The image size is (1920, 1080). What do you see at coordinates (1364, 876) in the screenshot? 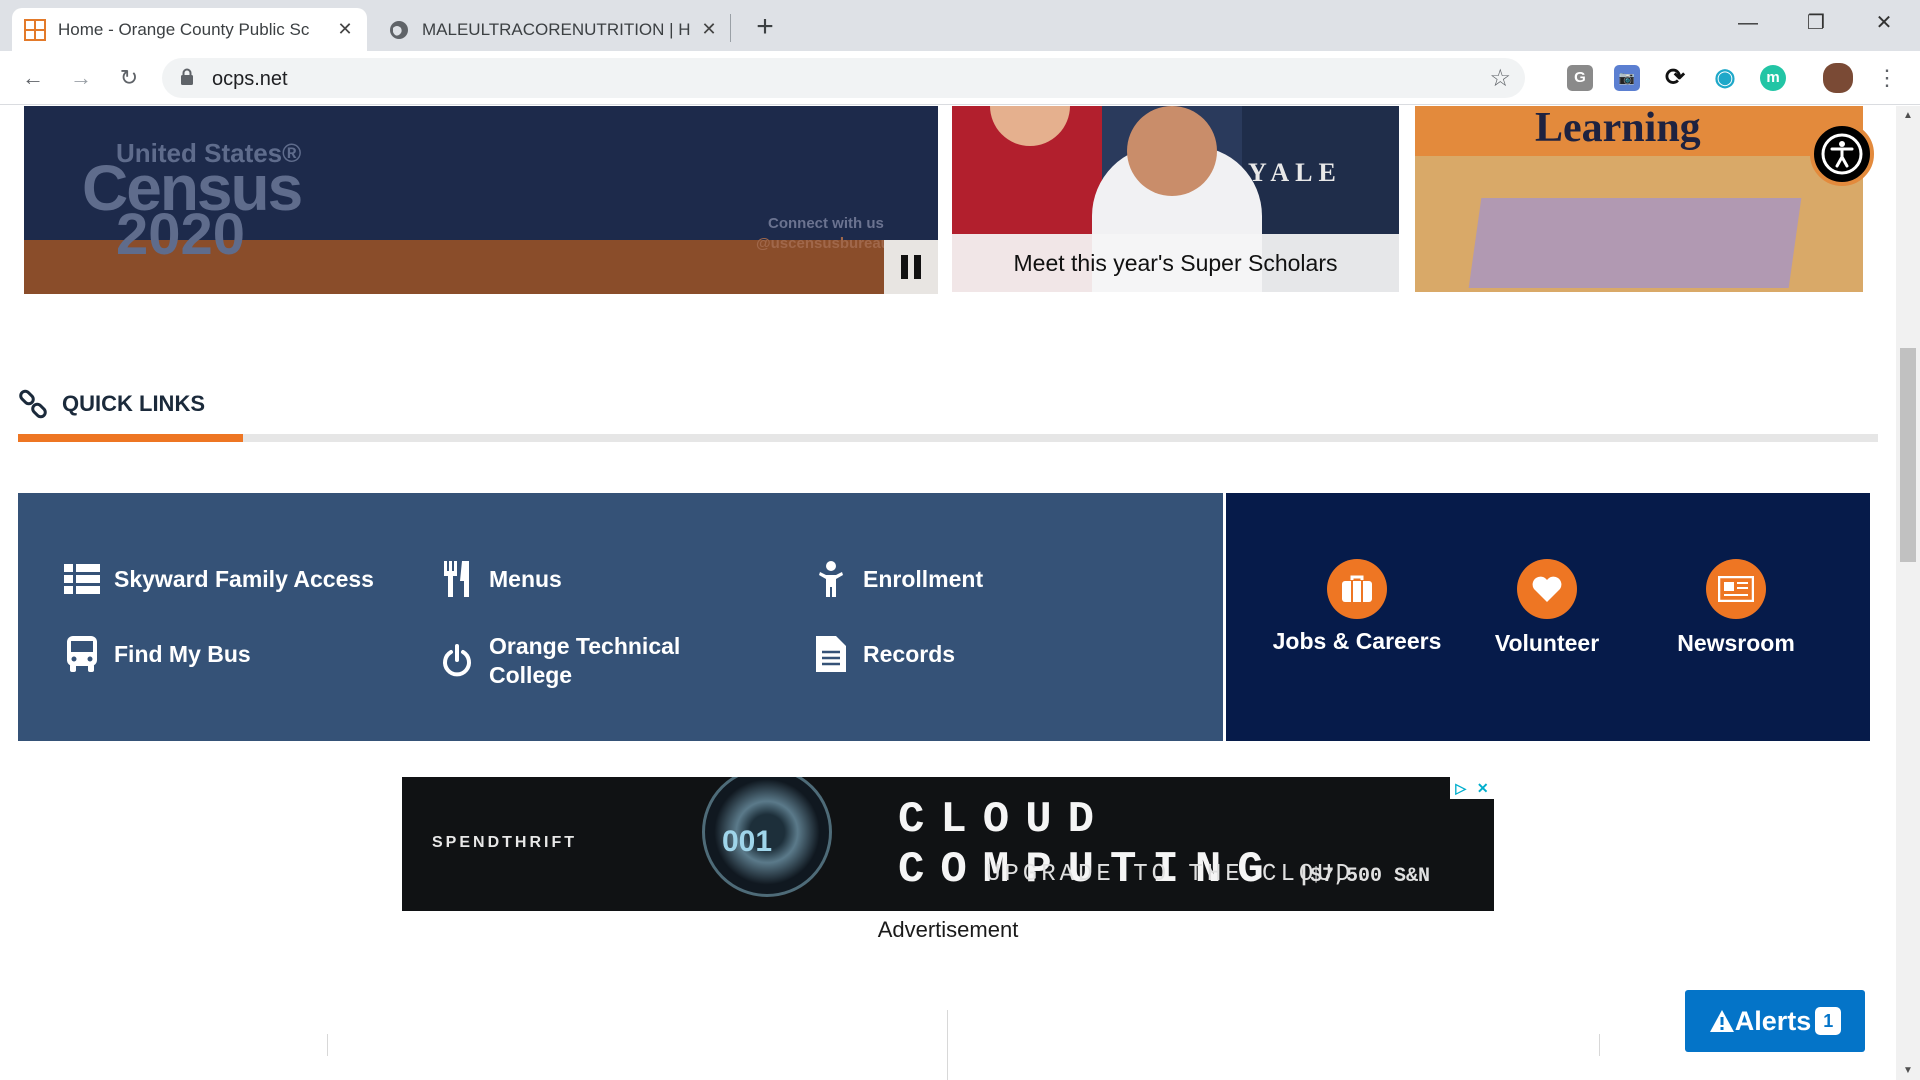
I see `ad-price: |$7,500 S&N` at bounding box center [1364, 876].